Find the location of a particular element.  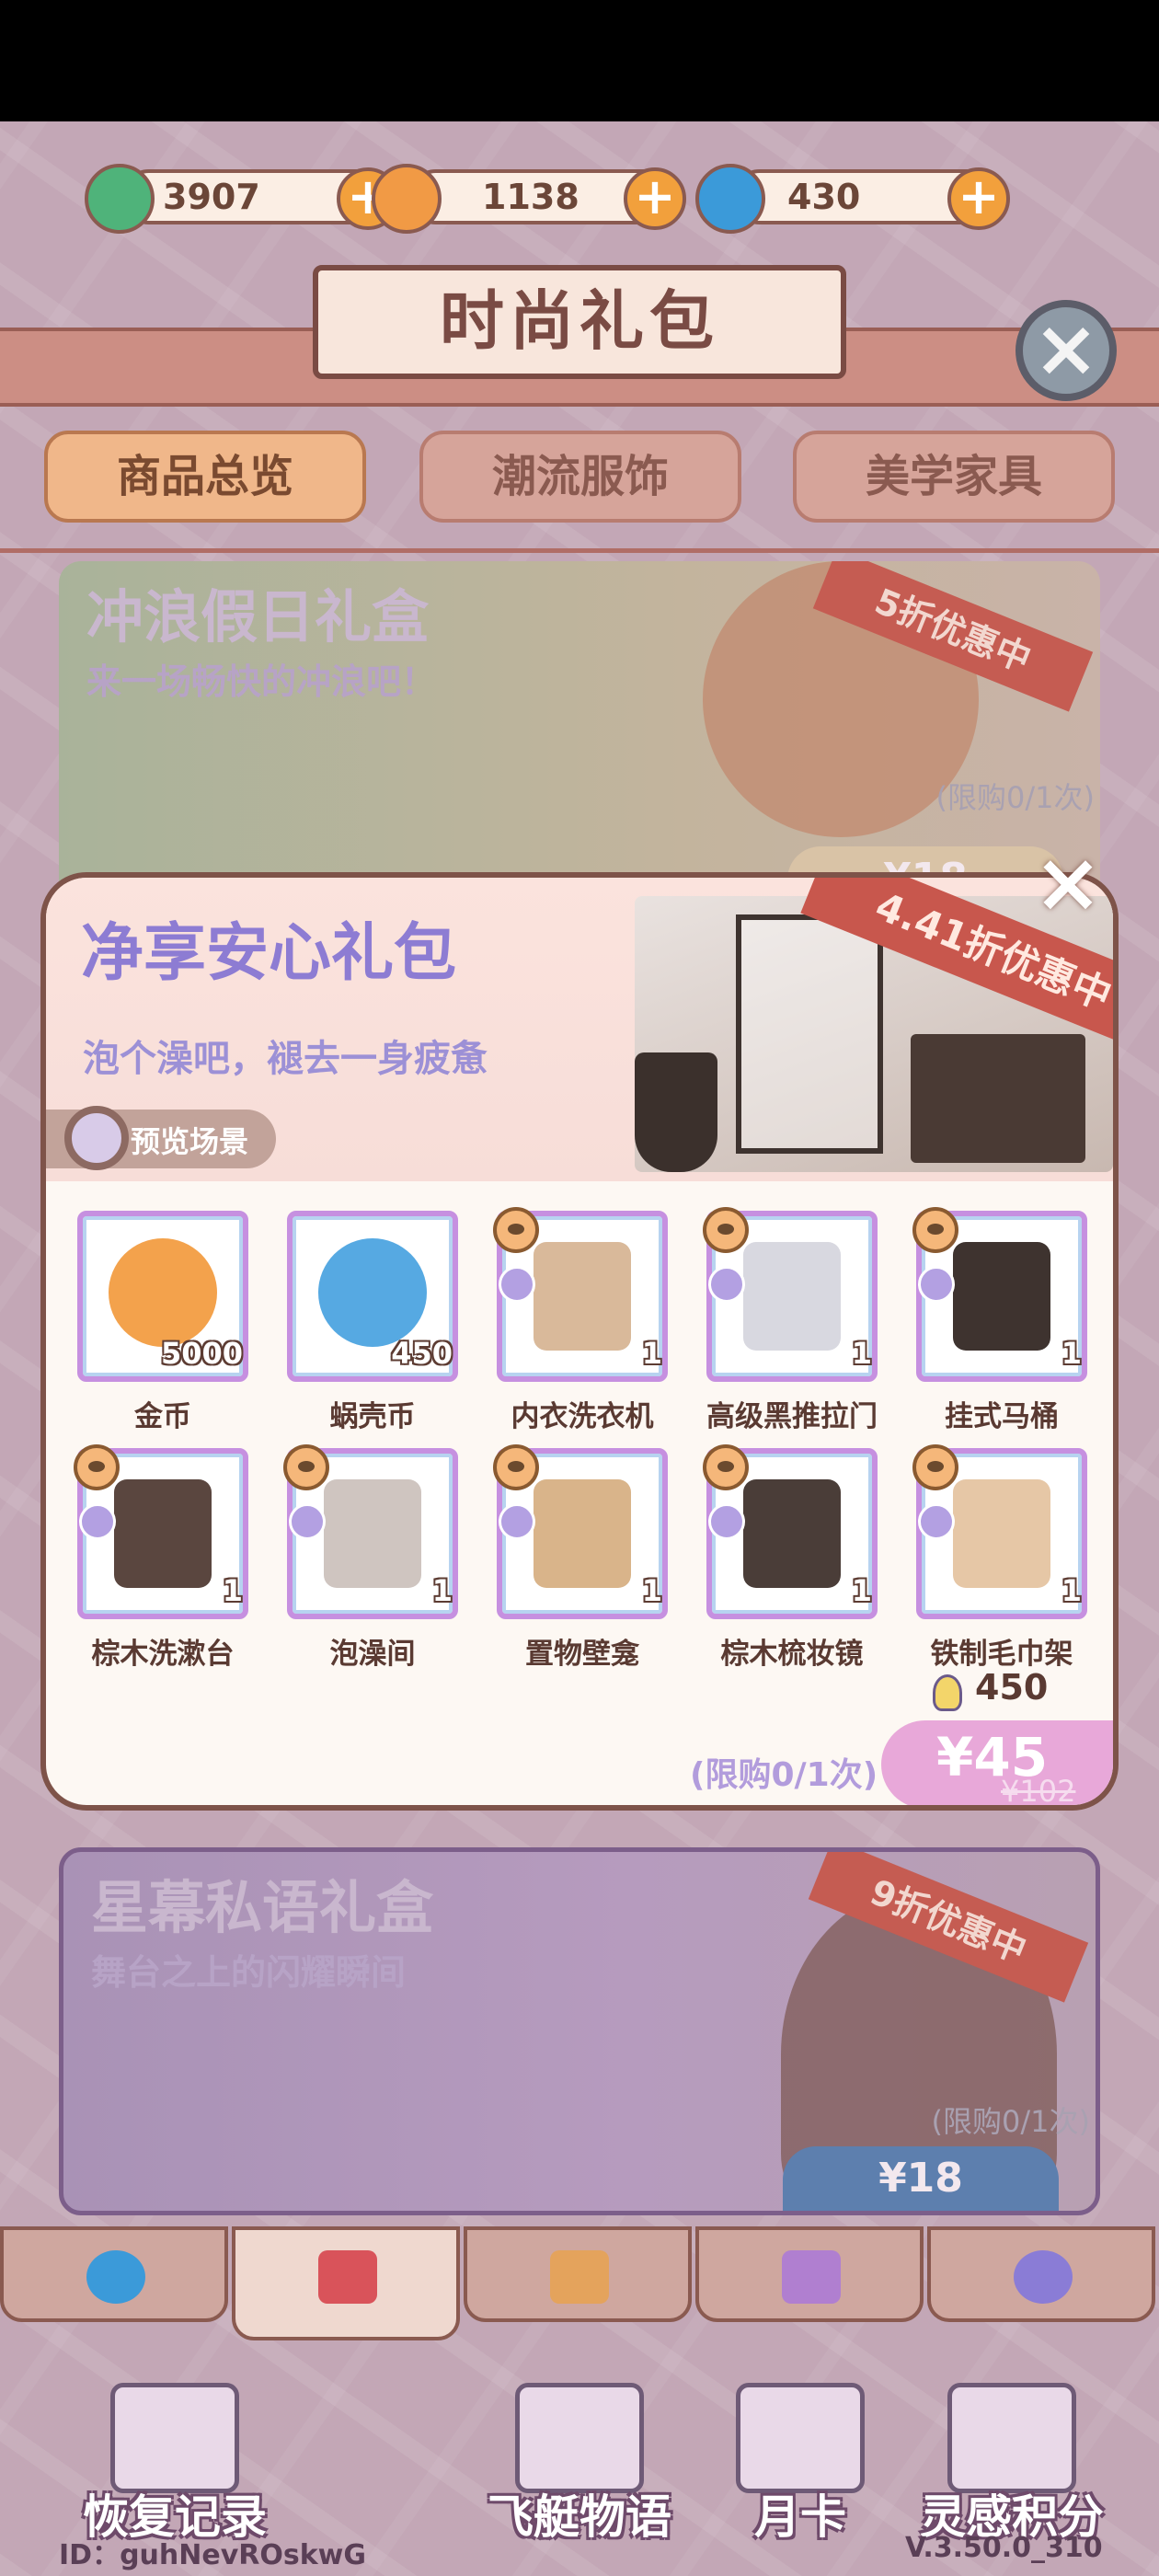

monthly-card-button: 月卡 is located at coordinates (800, 2470).